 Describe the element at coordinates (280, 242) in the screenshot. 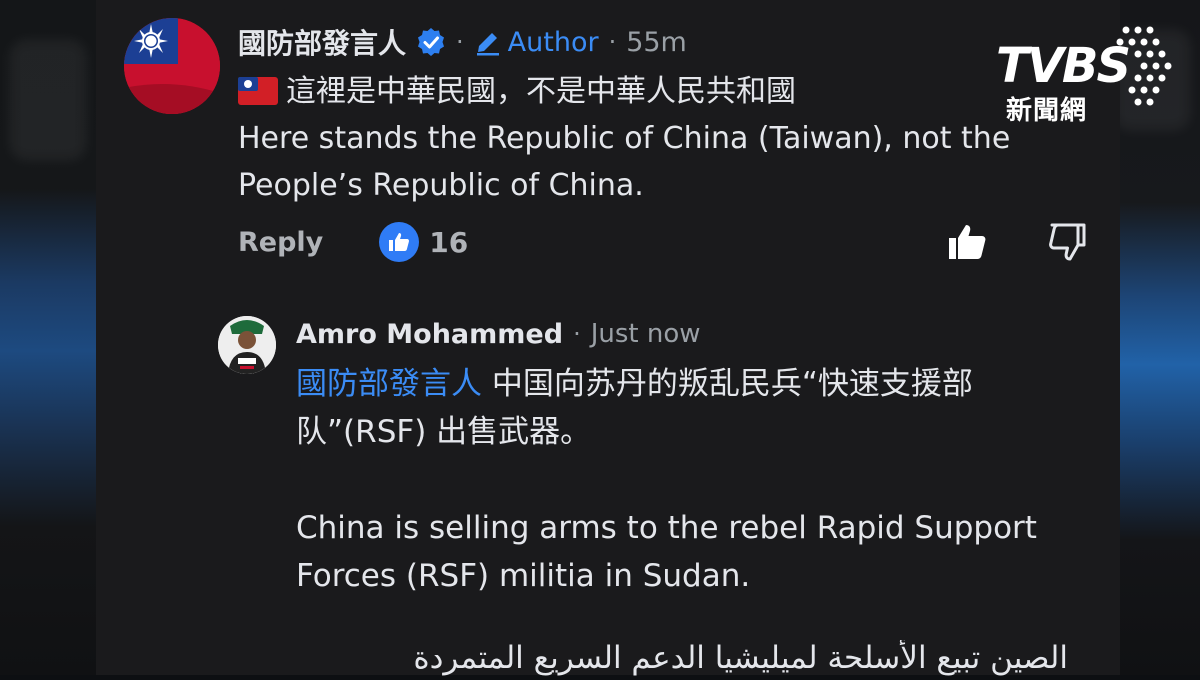

I see `reply-button: Reply` at that location.